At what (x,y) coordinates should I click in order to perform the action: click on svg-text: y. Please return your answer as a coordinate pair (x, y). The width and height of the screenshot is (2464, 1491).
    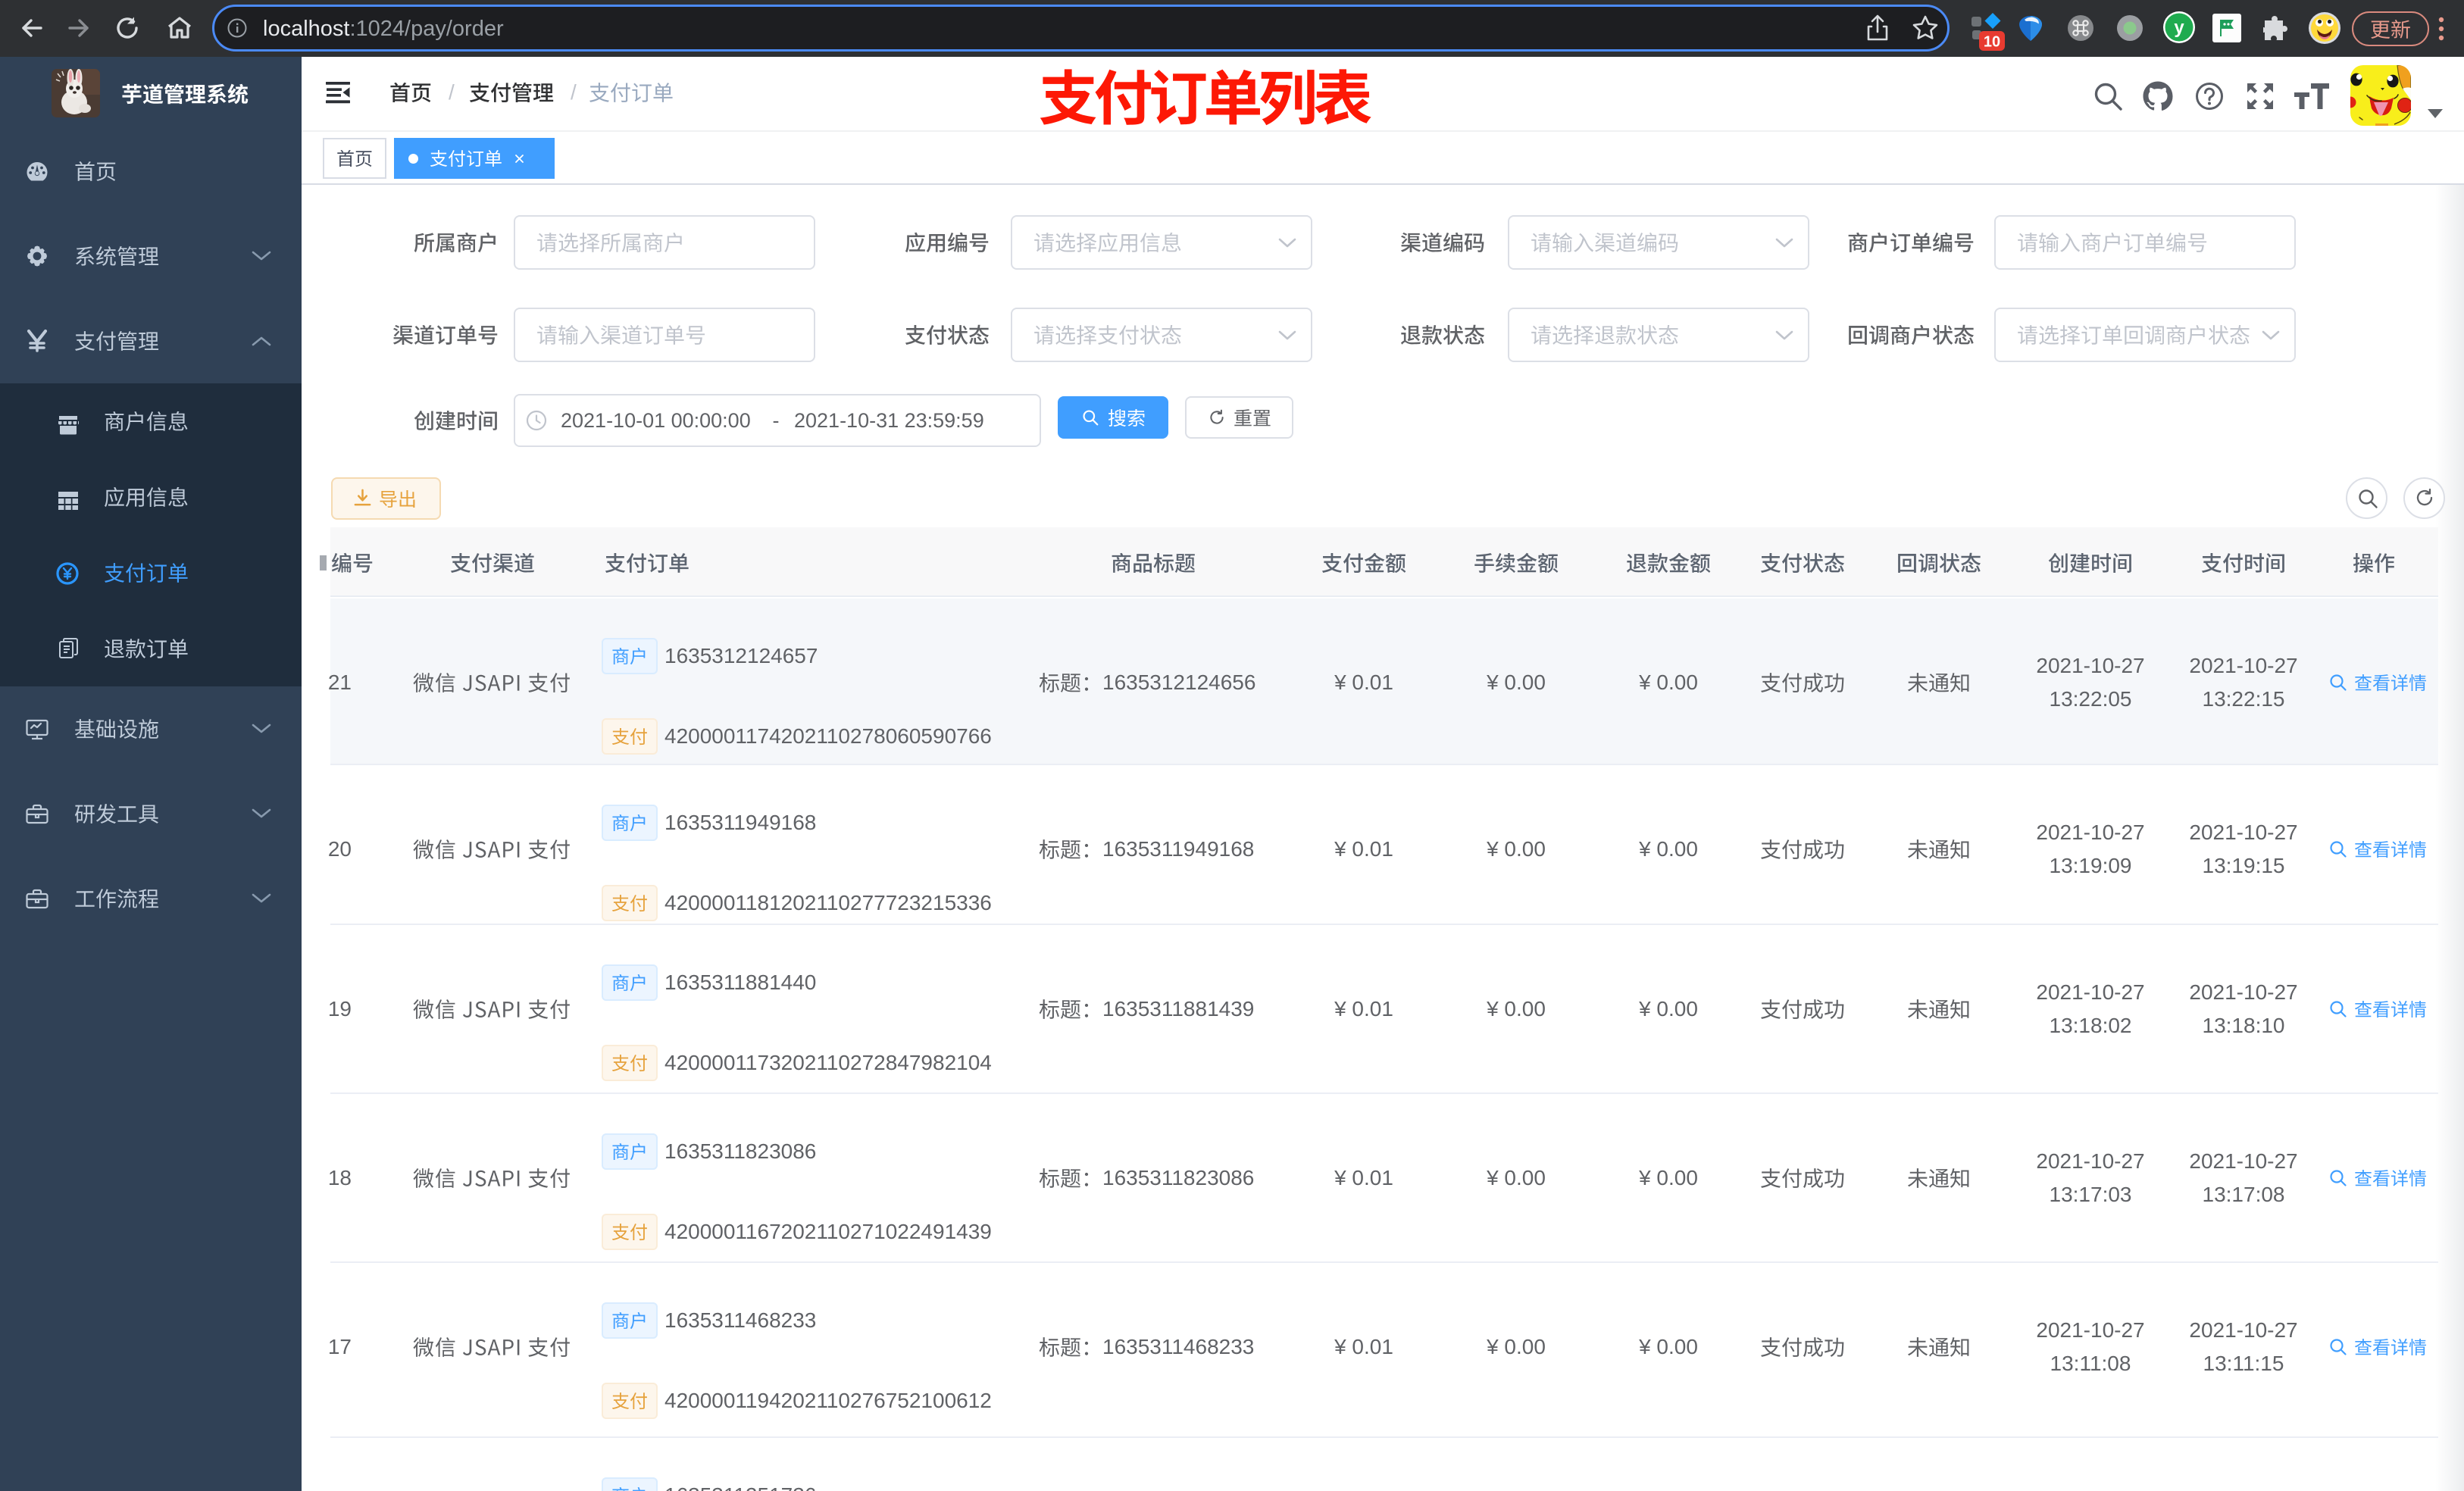
    Looking at the image, I should click on (2179, 27).